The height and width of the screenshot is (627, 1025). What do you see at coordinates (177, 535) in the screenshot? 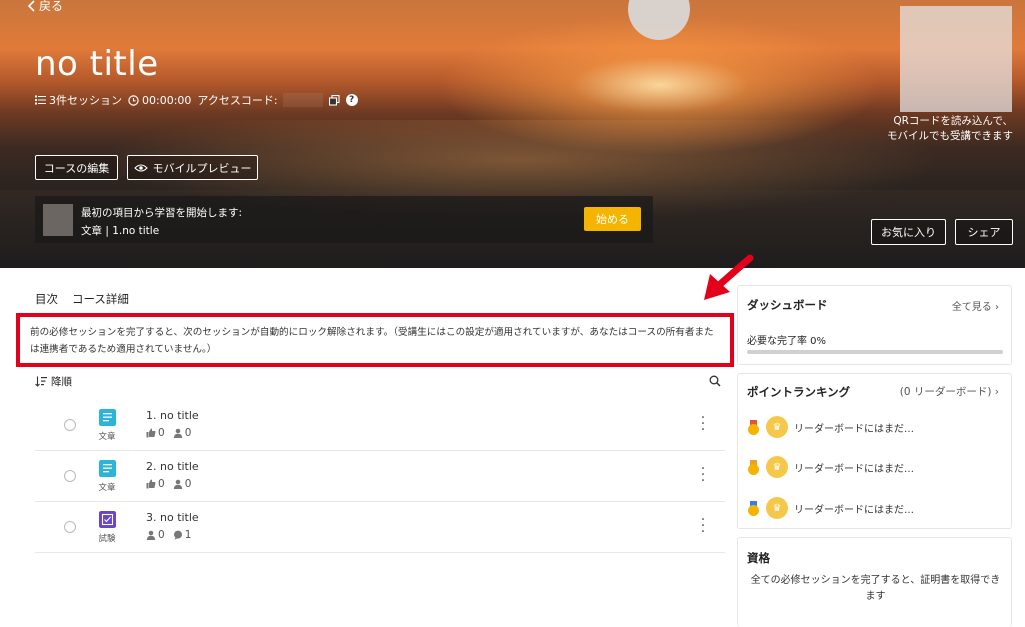
I see `comment-icon` at bounding box center [177, 535].